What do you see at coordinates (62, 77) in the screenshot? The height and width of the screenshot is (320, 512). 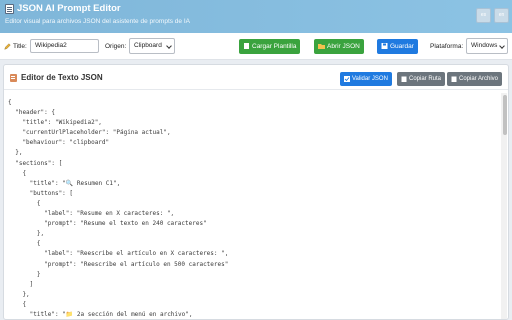 I see `editor-title: Editor de Texto JSON` at bounding box center [62, 77].